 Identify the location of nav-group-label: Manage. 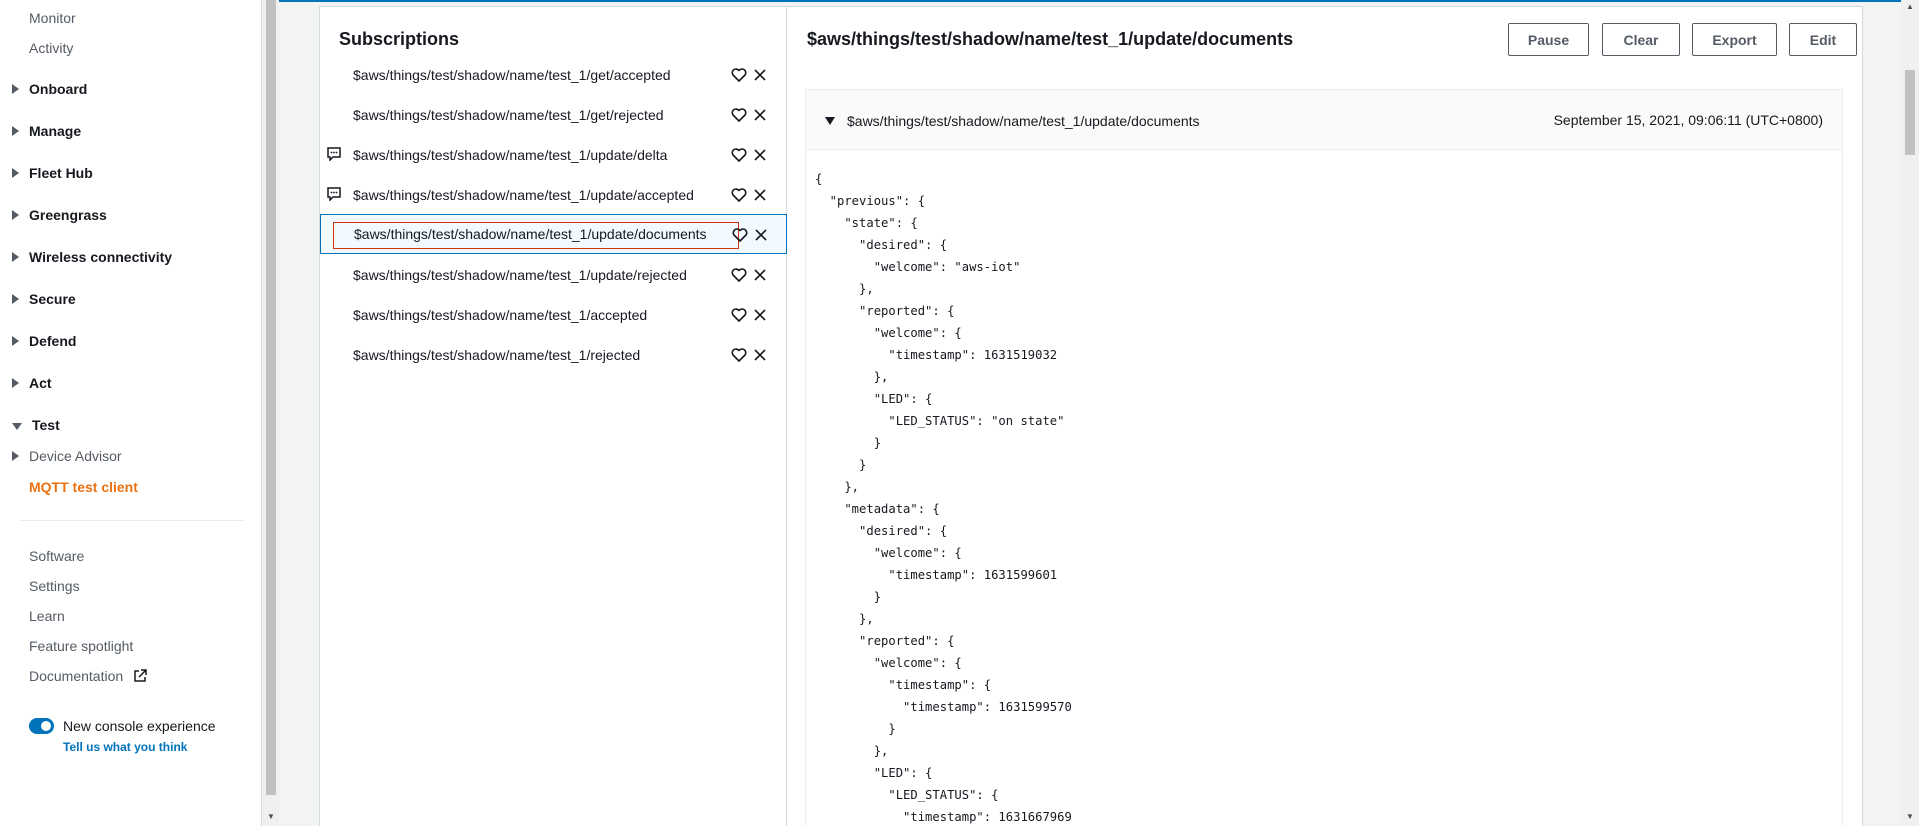
(55, 131).